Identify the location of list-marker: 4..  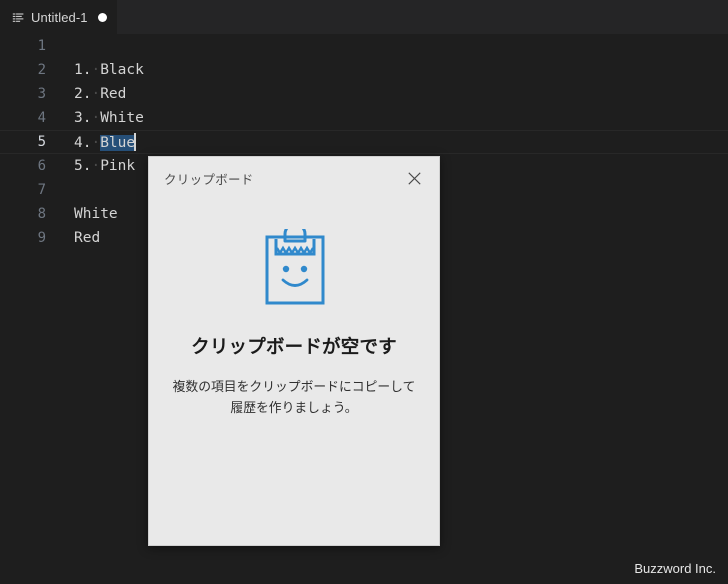
(83, 143).